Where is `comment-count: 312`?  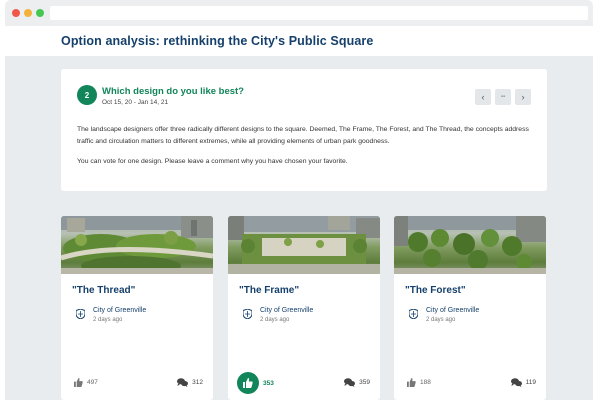
comment-count: 312 is located at coordinates (197, 382).